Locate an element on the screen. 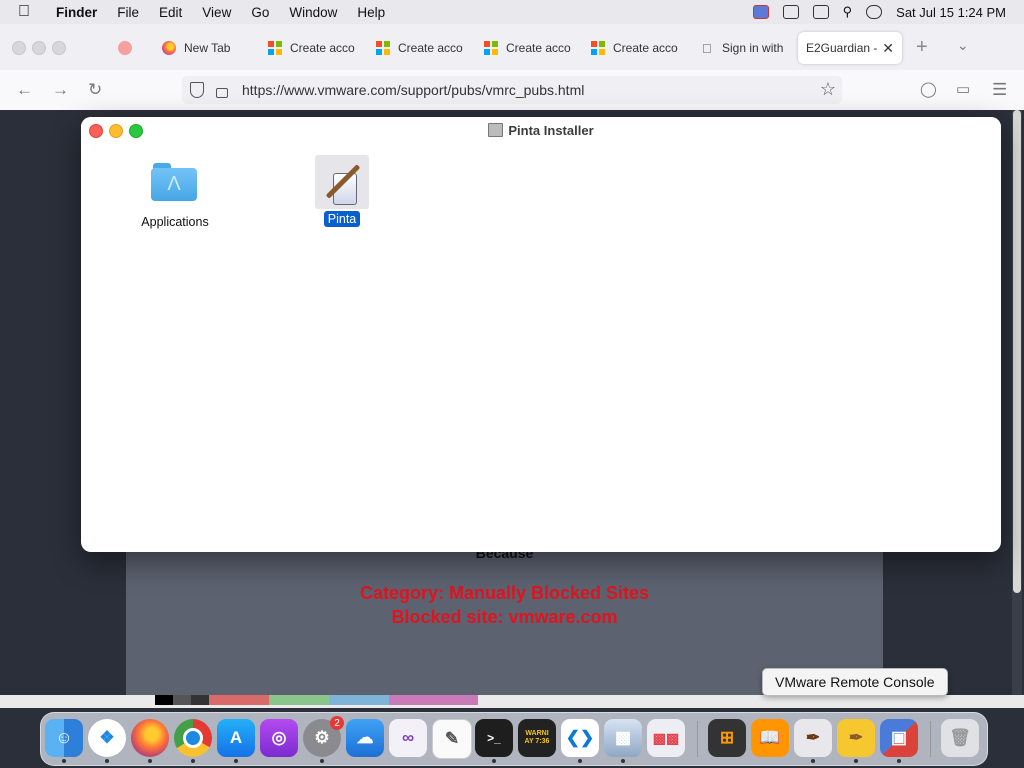  tab-label: Sign in with is located at coordinates (753, 48).